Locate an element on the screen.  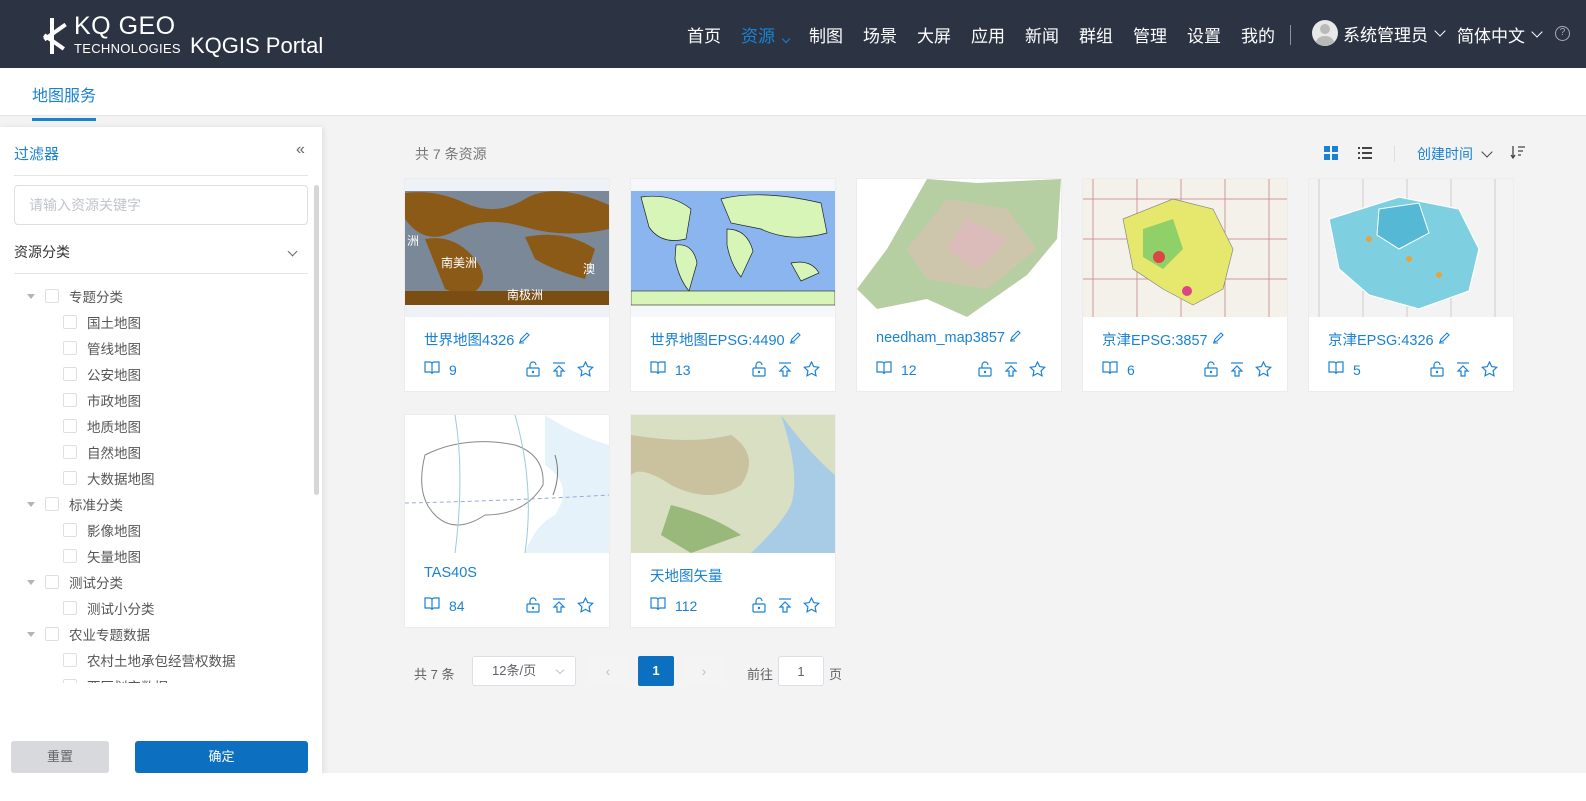
nav-item-6: 新闻 is located at coordinates (1042, 34).